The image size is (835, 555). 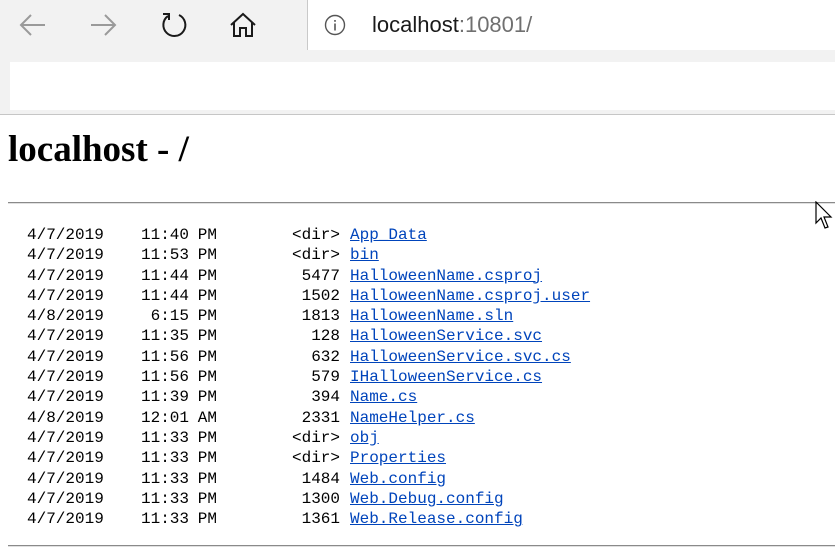 I want to click on entry-size: 1361, so click(x=320, y=519).